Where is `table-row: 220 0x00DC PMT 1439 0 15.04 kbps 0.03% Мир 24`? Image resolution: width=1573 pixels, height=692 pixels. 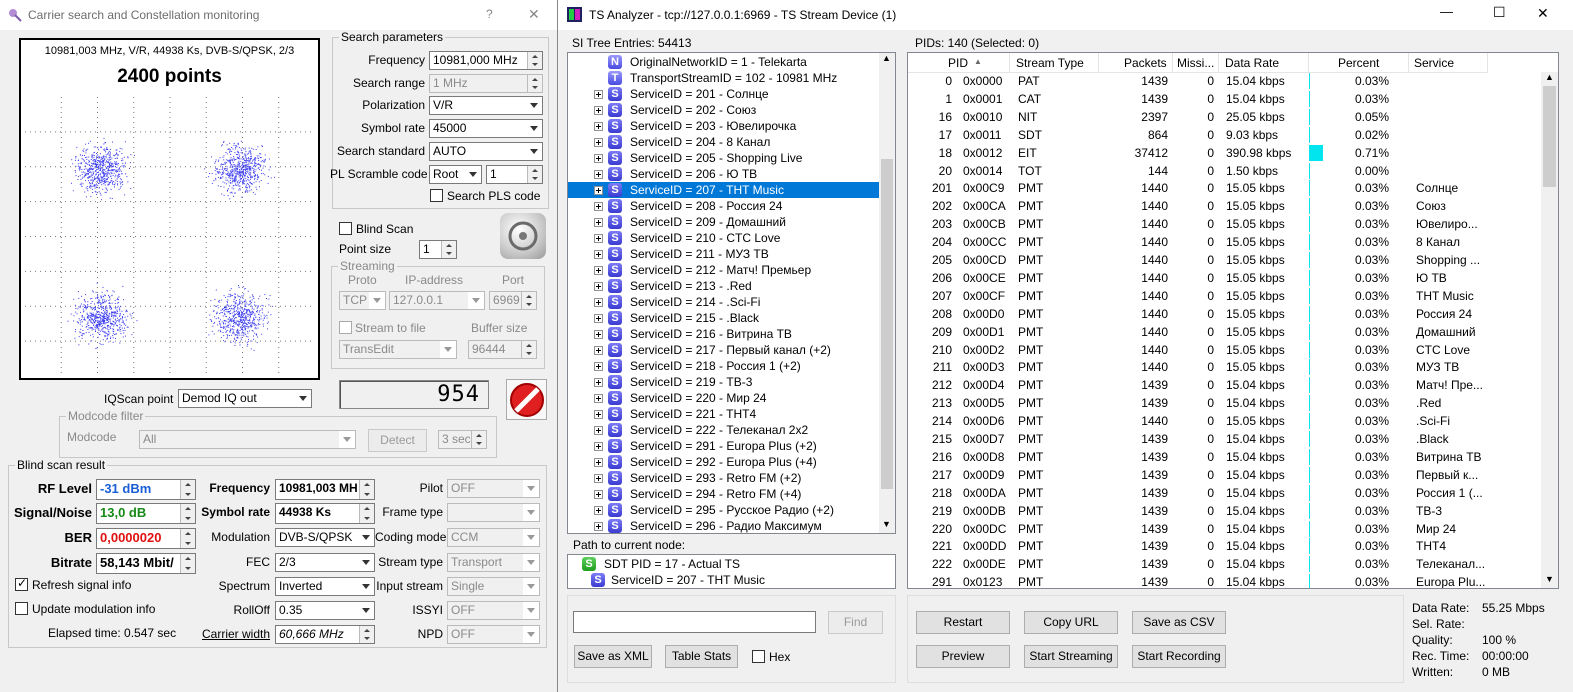
table-row: 220 0x00DC PMT 1439 0 15.04 kbps 0.03% Мир 24 is located at coordinates (1198, 529).